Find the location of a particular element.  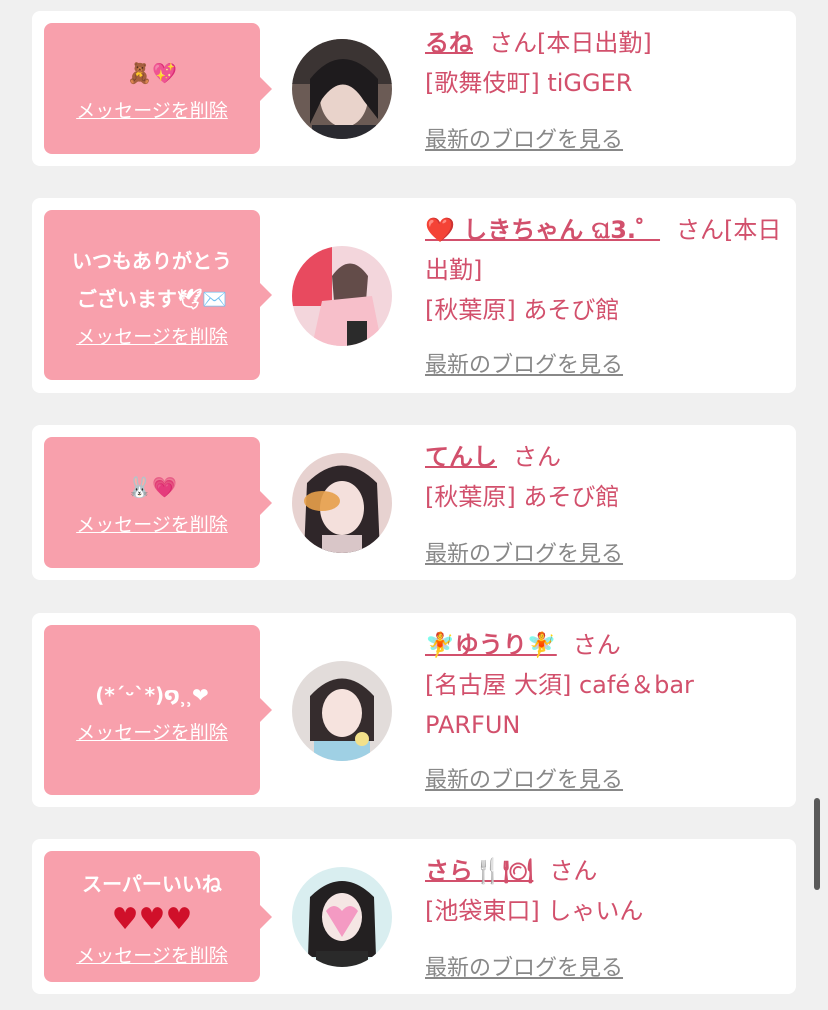

info: 🧚ゆうり🧚 さん [名古屋 大須] café＆bar PARFUN is located at coordinates (604, 685).